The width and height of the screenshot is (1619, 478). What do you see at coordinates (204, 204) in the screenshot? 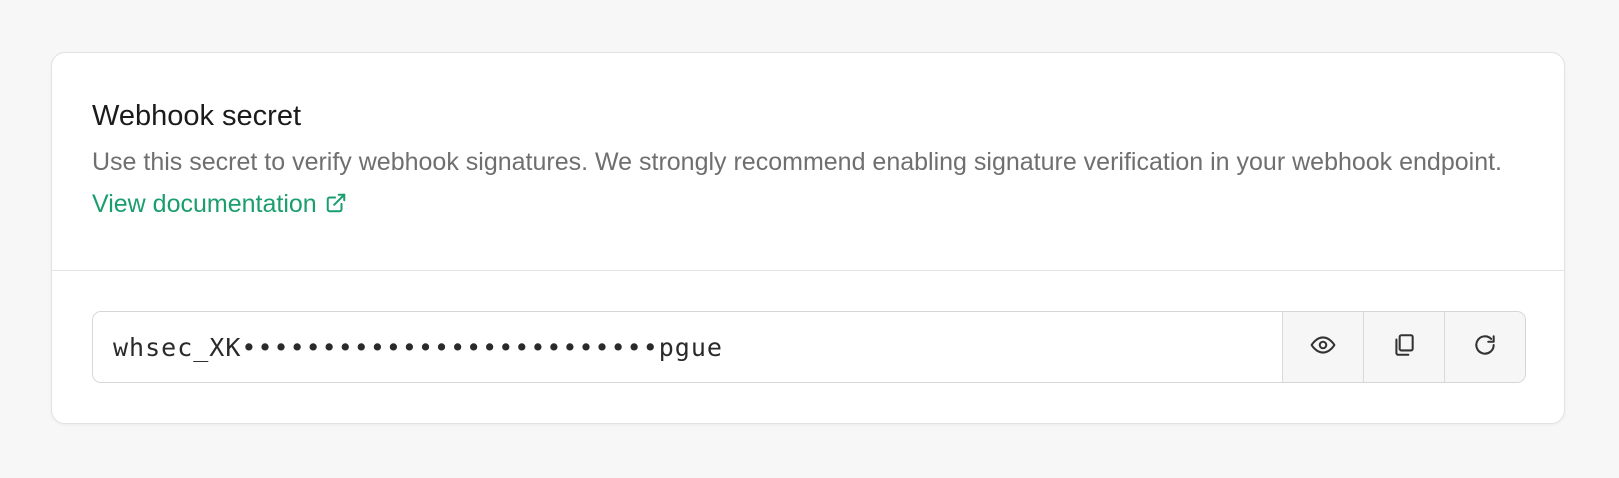
I see `view-documentation-label: View documentation` at bounding box center [204, 204].